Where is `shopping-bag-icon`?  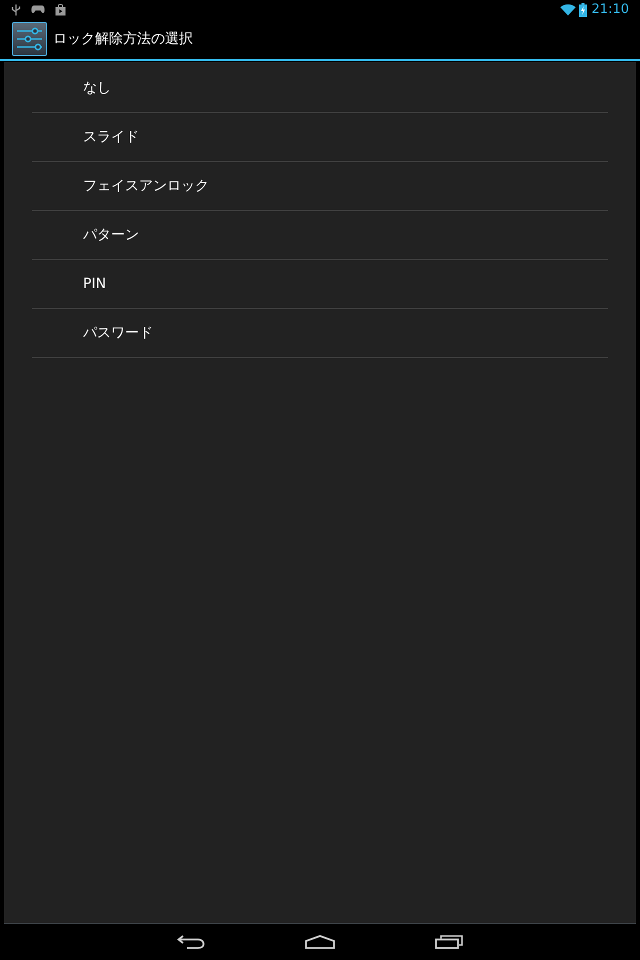 shopping-bag-icon is located at coordinates (60, 10).